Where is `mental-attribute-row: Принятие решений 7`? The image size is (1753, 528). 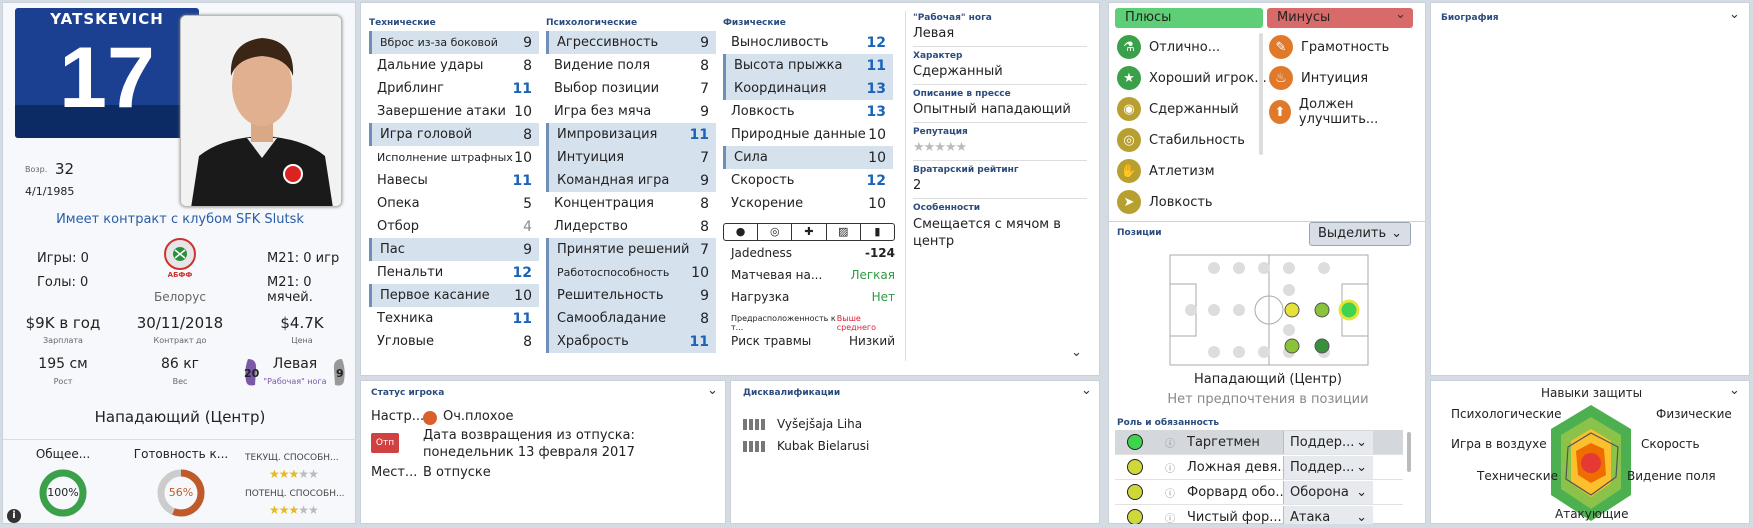
mental-attribute-row: Принятие решений 7 is located at coordinates (631, 249).